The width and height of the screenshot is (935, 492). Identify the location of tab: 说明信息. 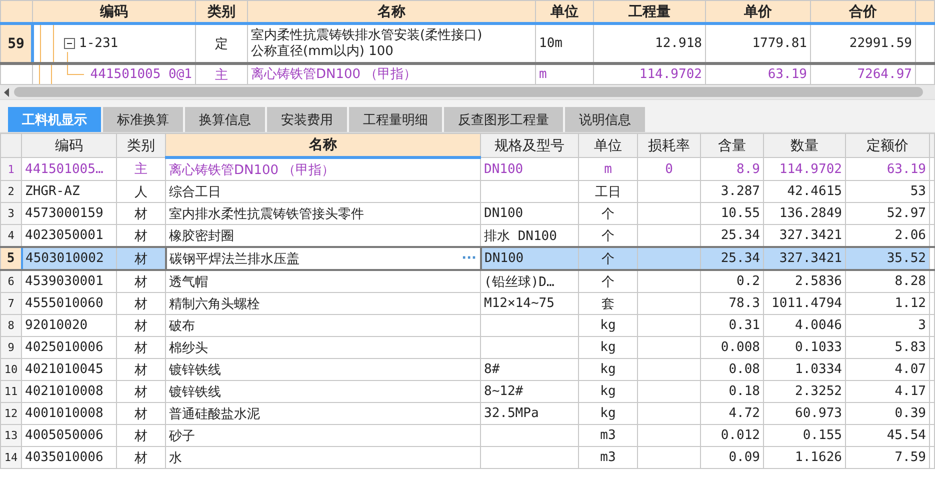
(605, 119).